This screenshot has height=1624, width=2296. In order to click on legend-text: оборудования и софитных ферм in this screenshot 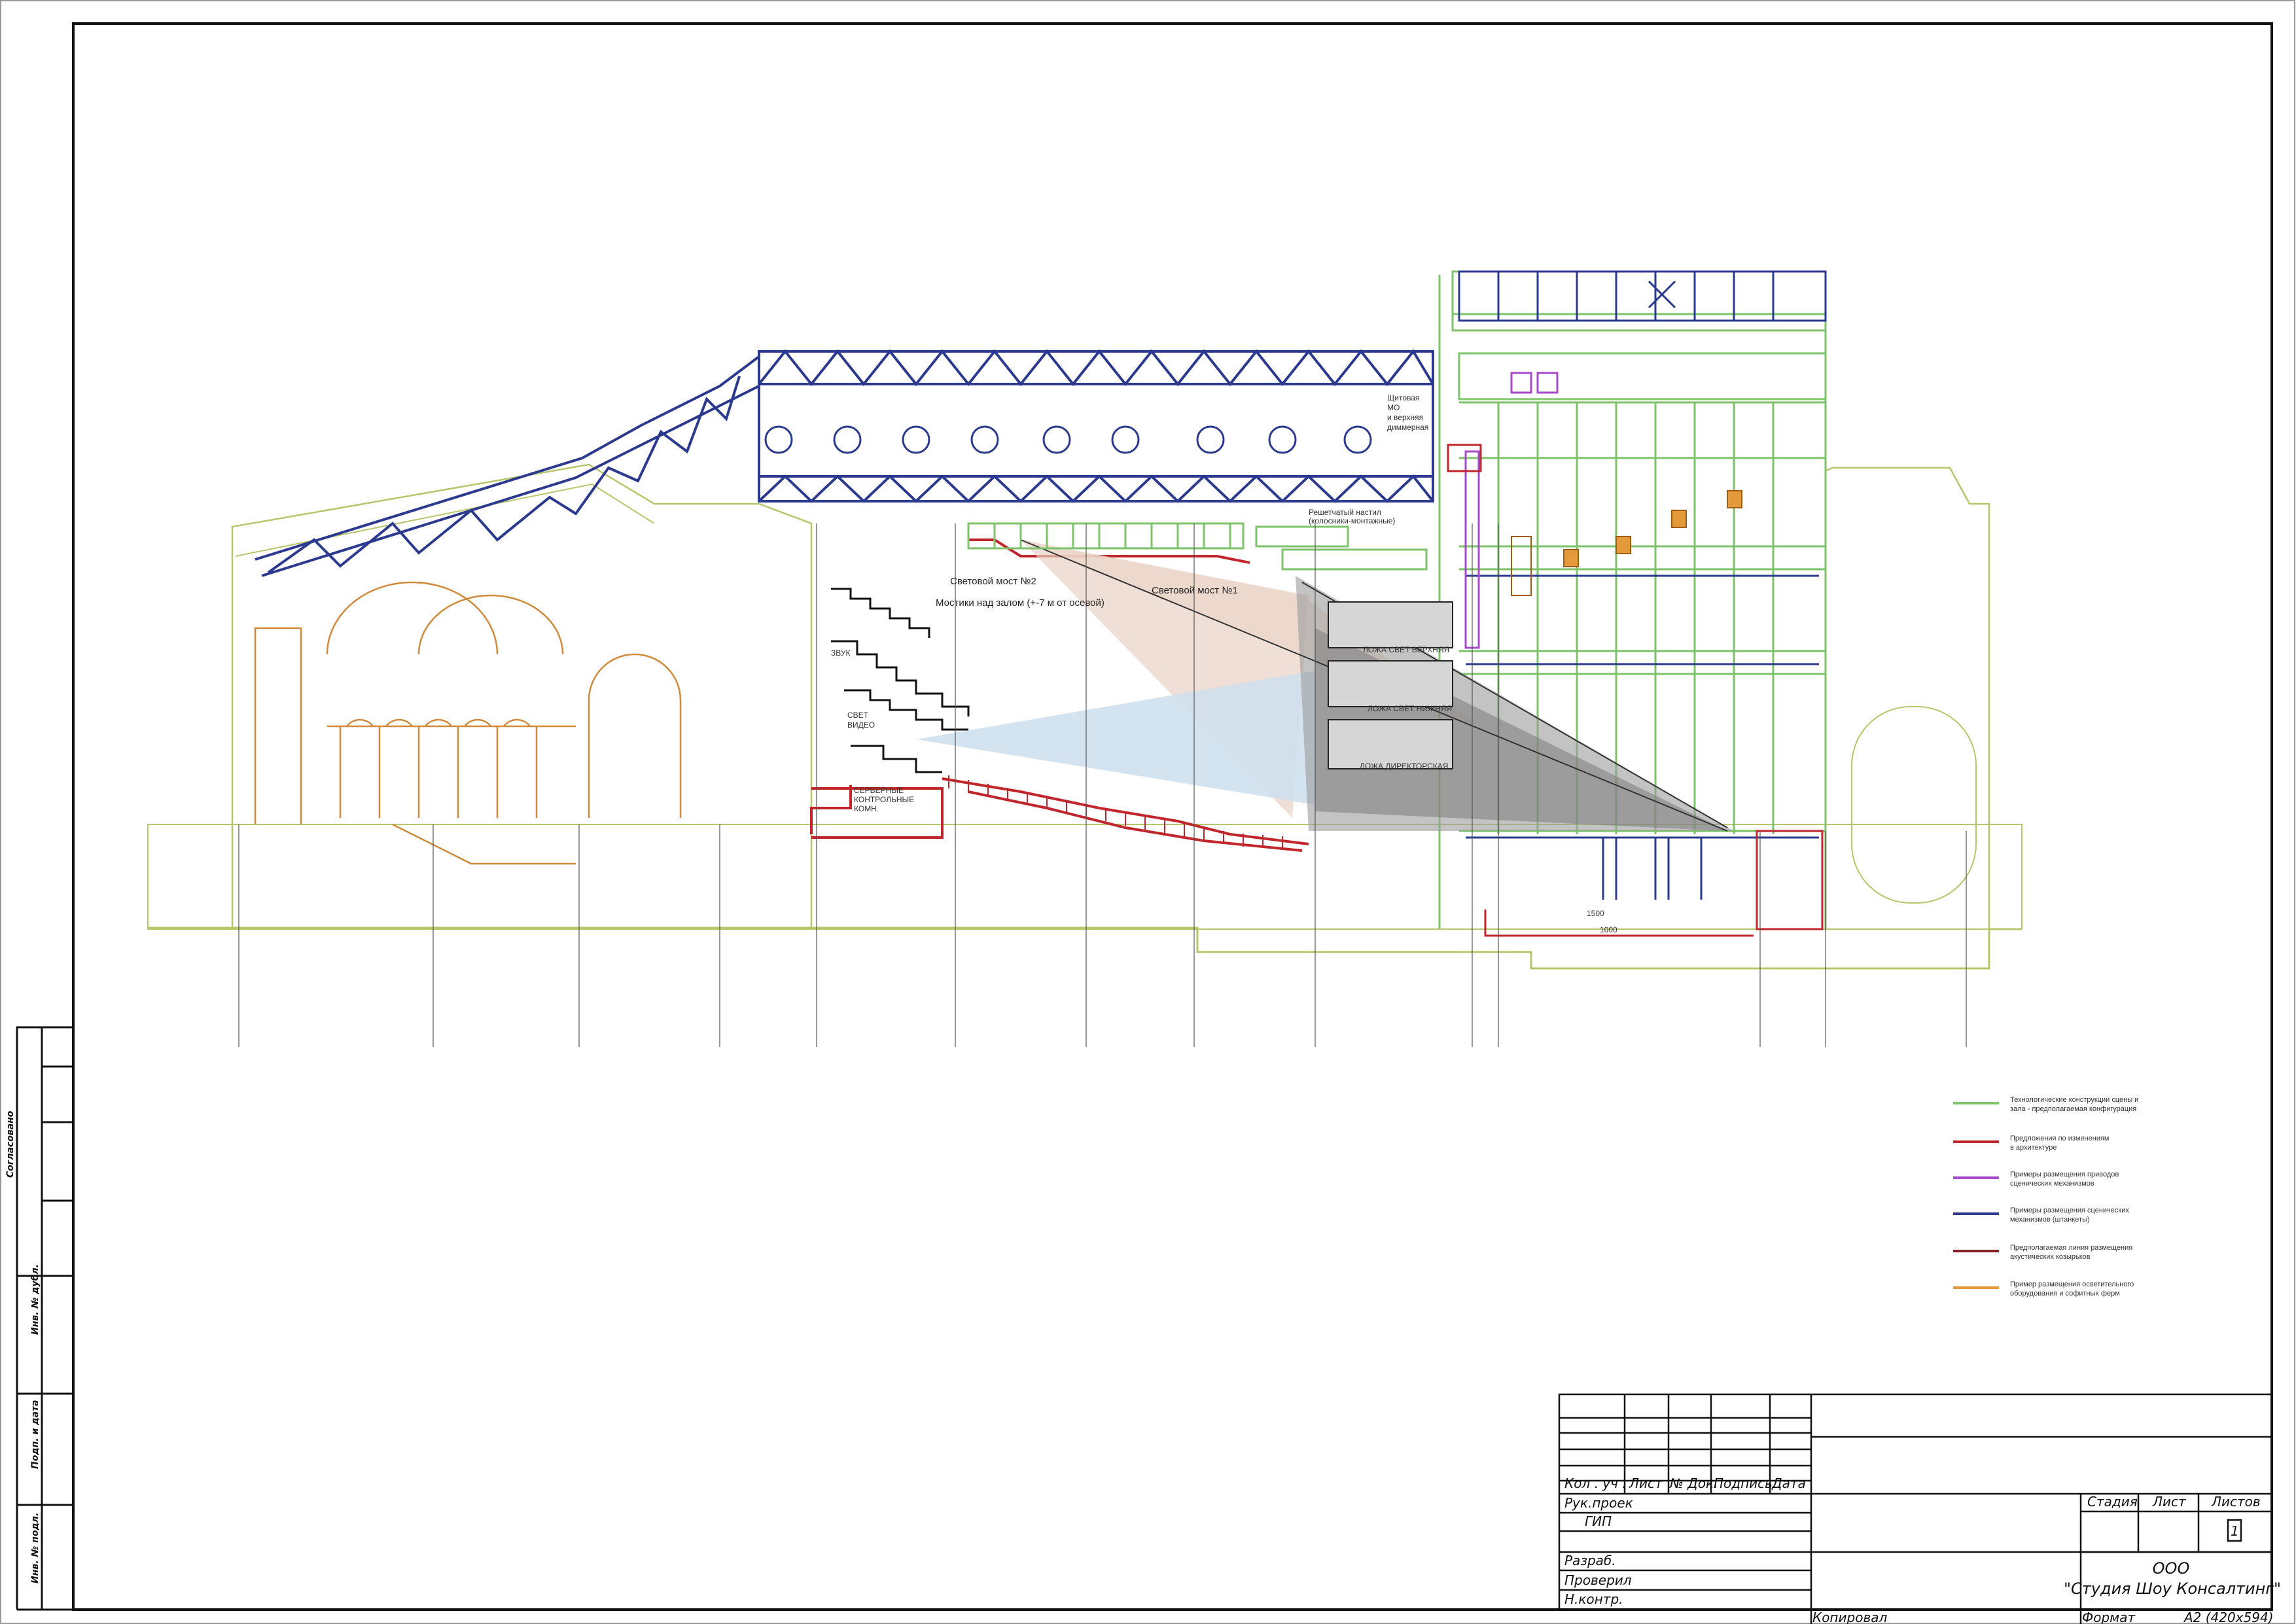, I will do `click(2065, 1293)`.